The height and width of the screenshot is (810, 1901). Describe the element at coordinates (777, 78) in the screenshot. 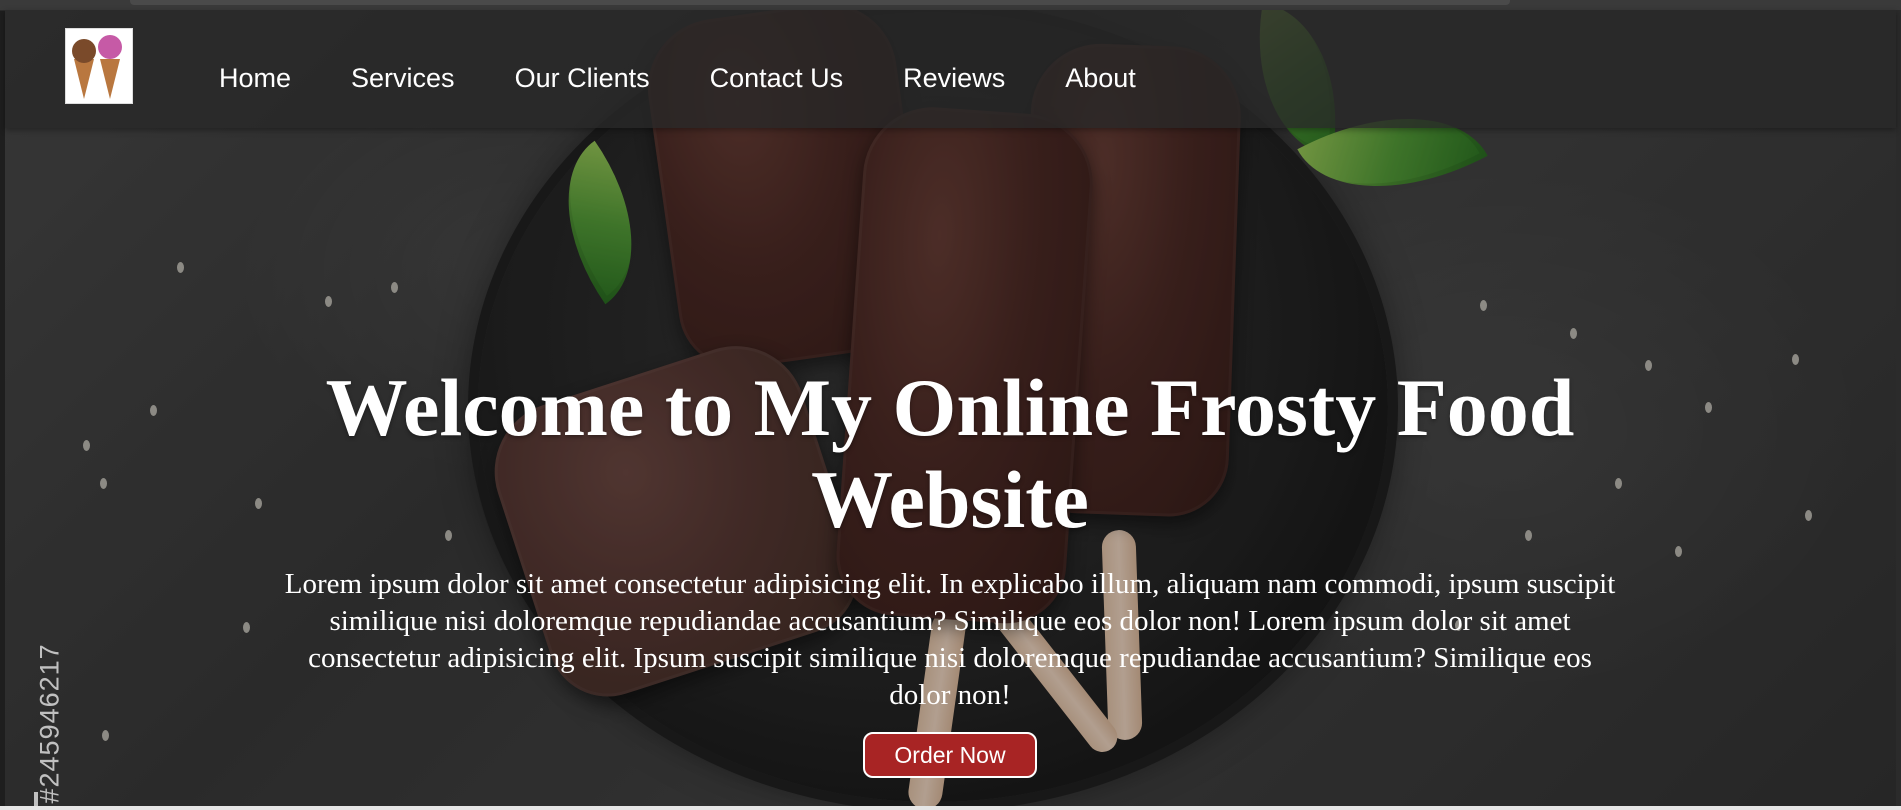

I see `nav-link-contact-us: Contact Us` at that location.